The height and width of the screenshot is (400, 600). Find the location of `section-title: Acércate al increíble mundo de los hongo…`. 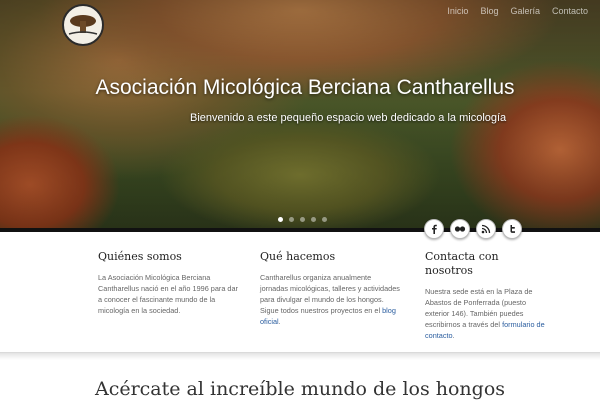

section-title: Acércate al increíble mundo de los hongo… is located at coordinates (300, 389).